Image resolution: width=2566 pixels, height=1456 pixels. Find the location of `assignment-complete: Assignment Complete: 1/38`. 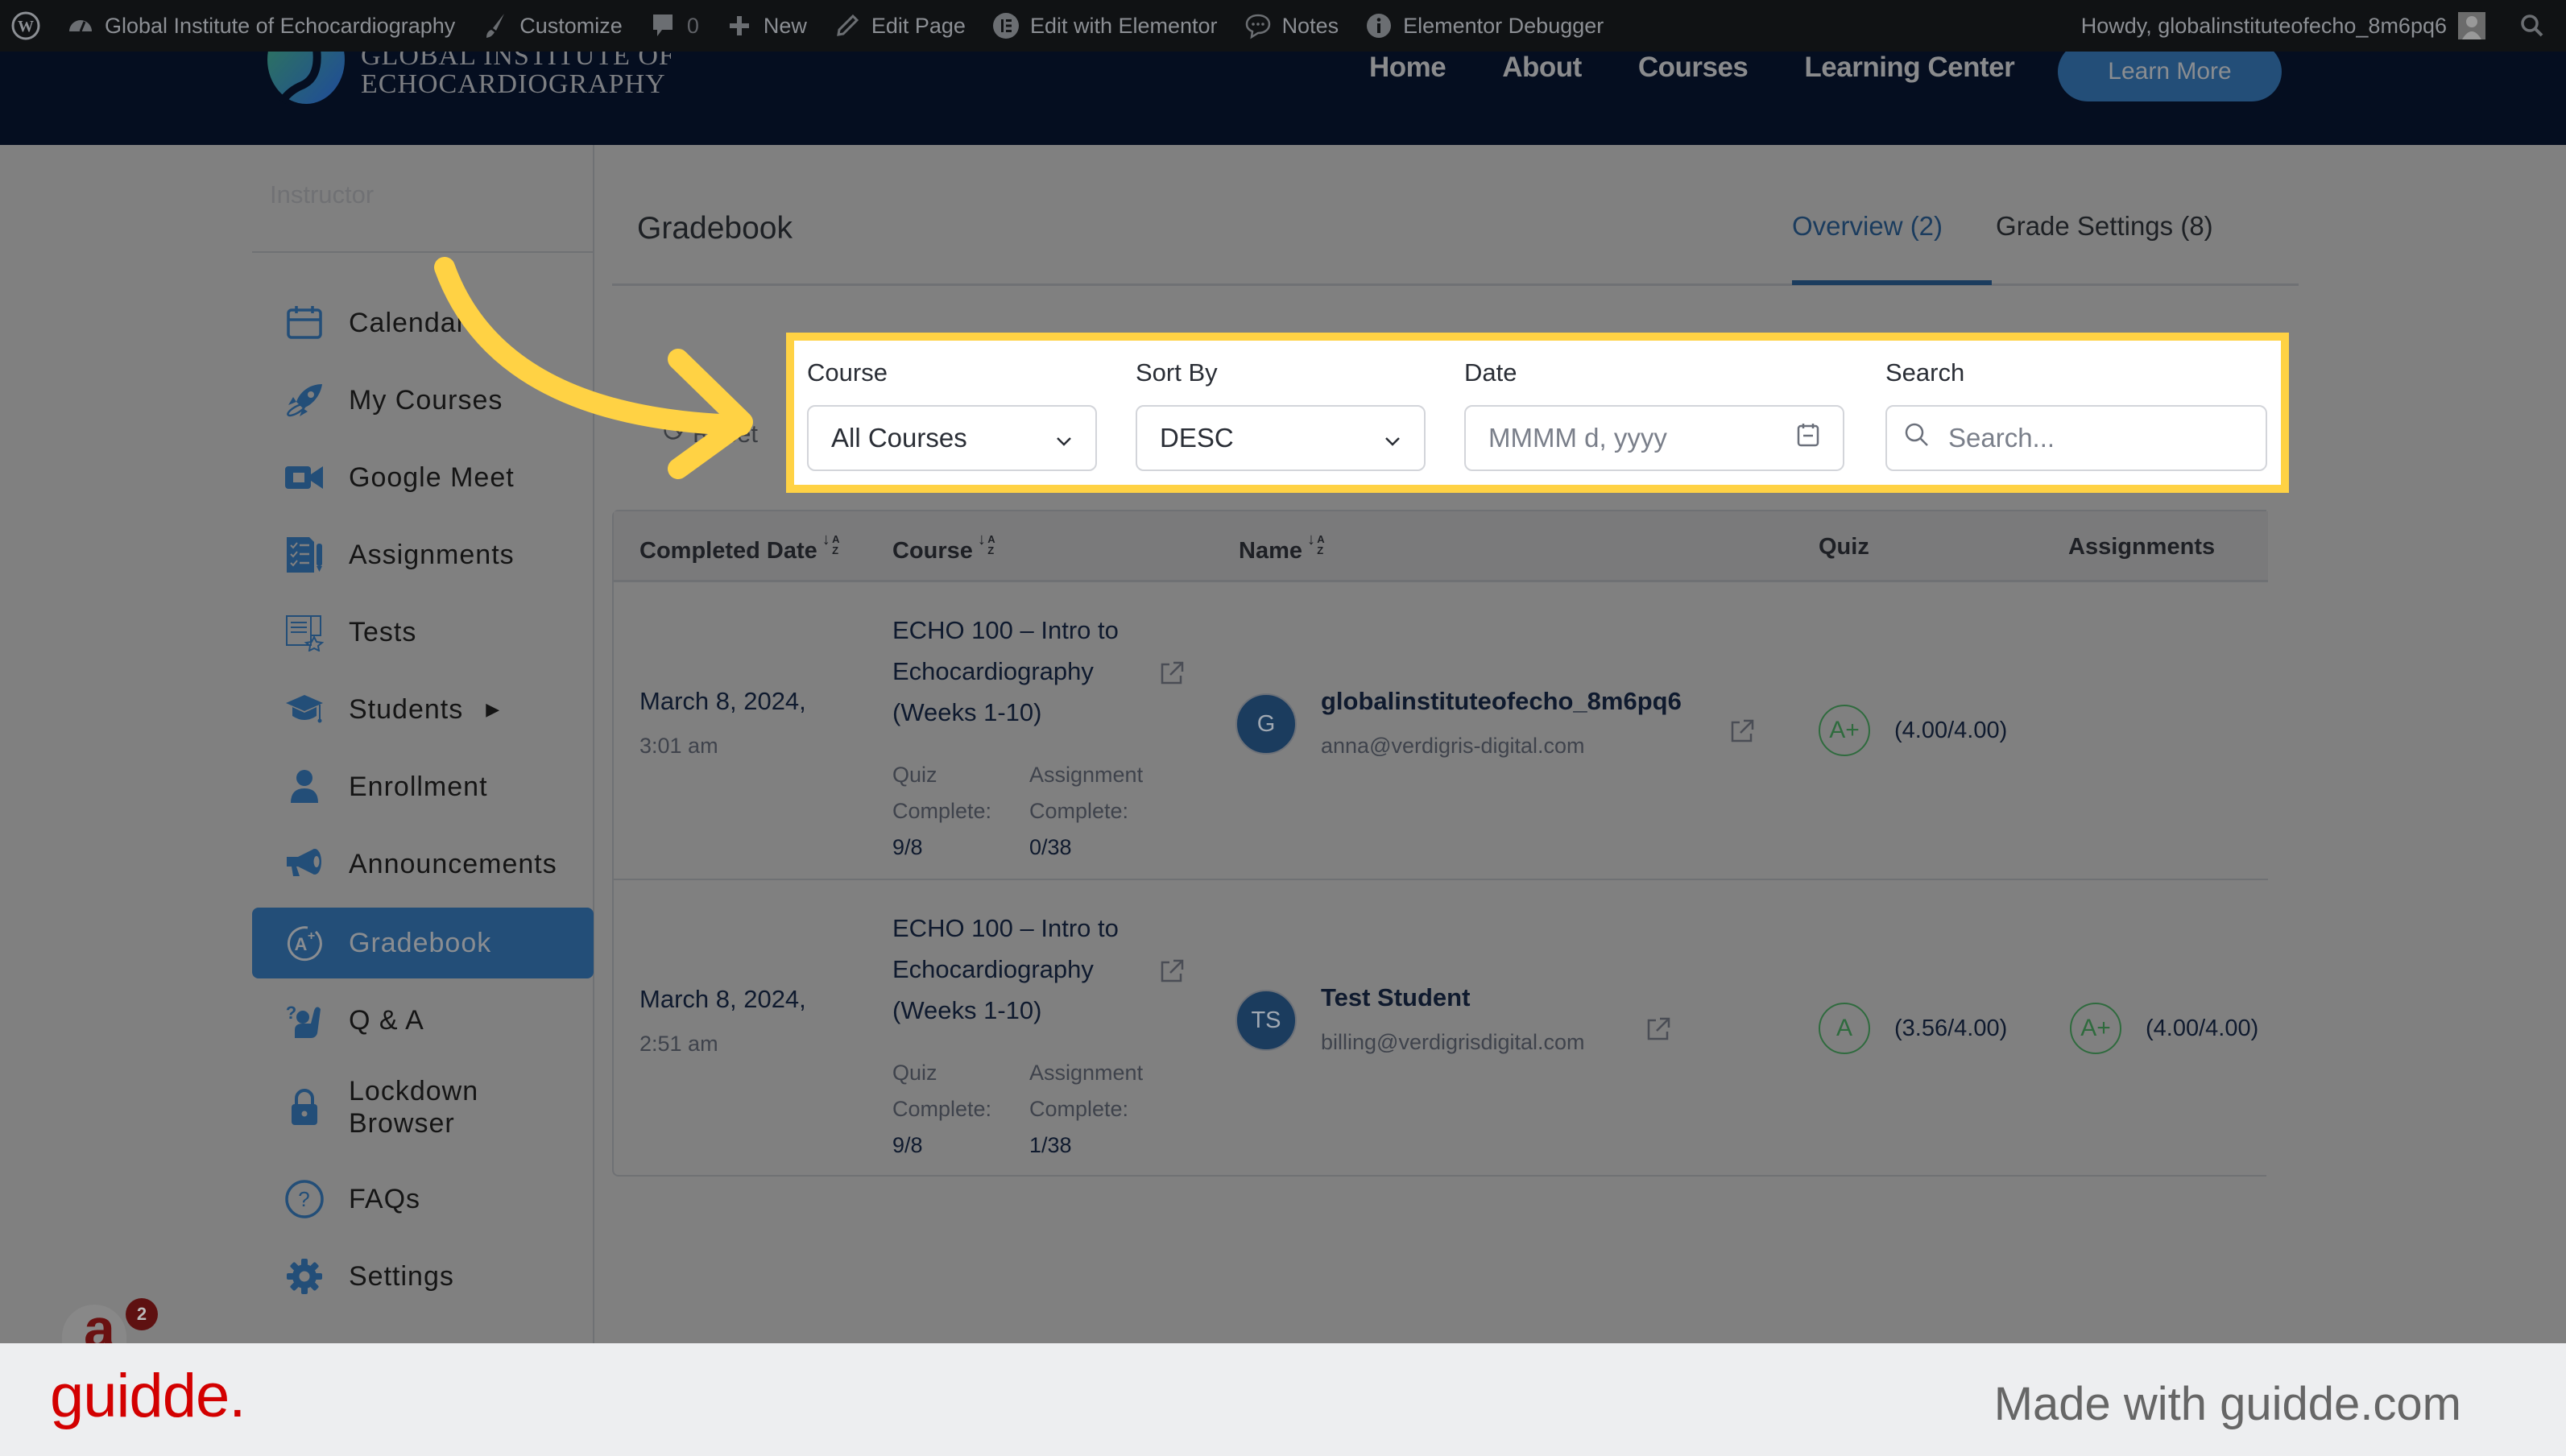

assignment-complete: Assignment Complete: 1/38 is located at coordinates (1097, 1109).